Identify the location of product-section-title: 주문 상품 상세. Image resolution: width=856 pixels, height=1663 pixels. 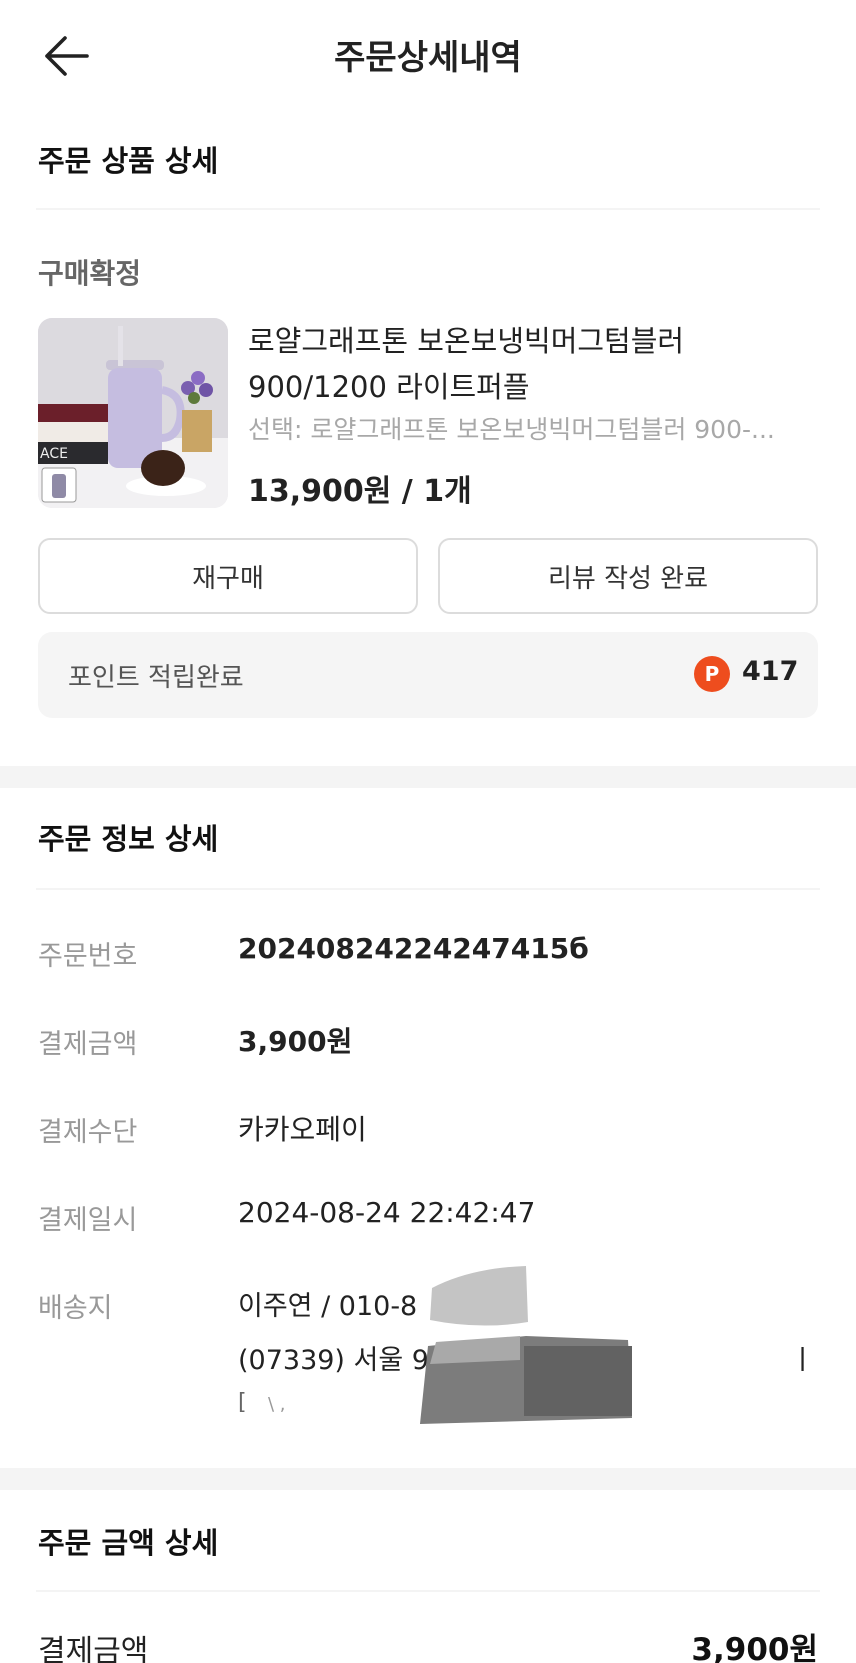
(128, 161).